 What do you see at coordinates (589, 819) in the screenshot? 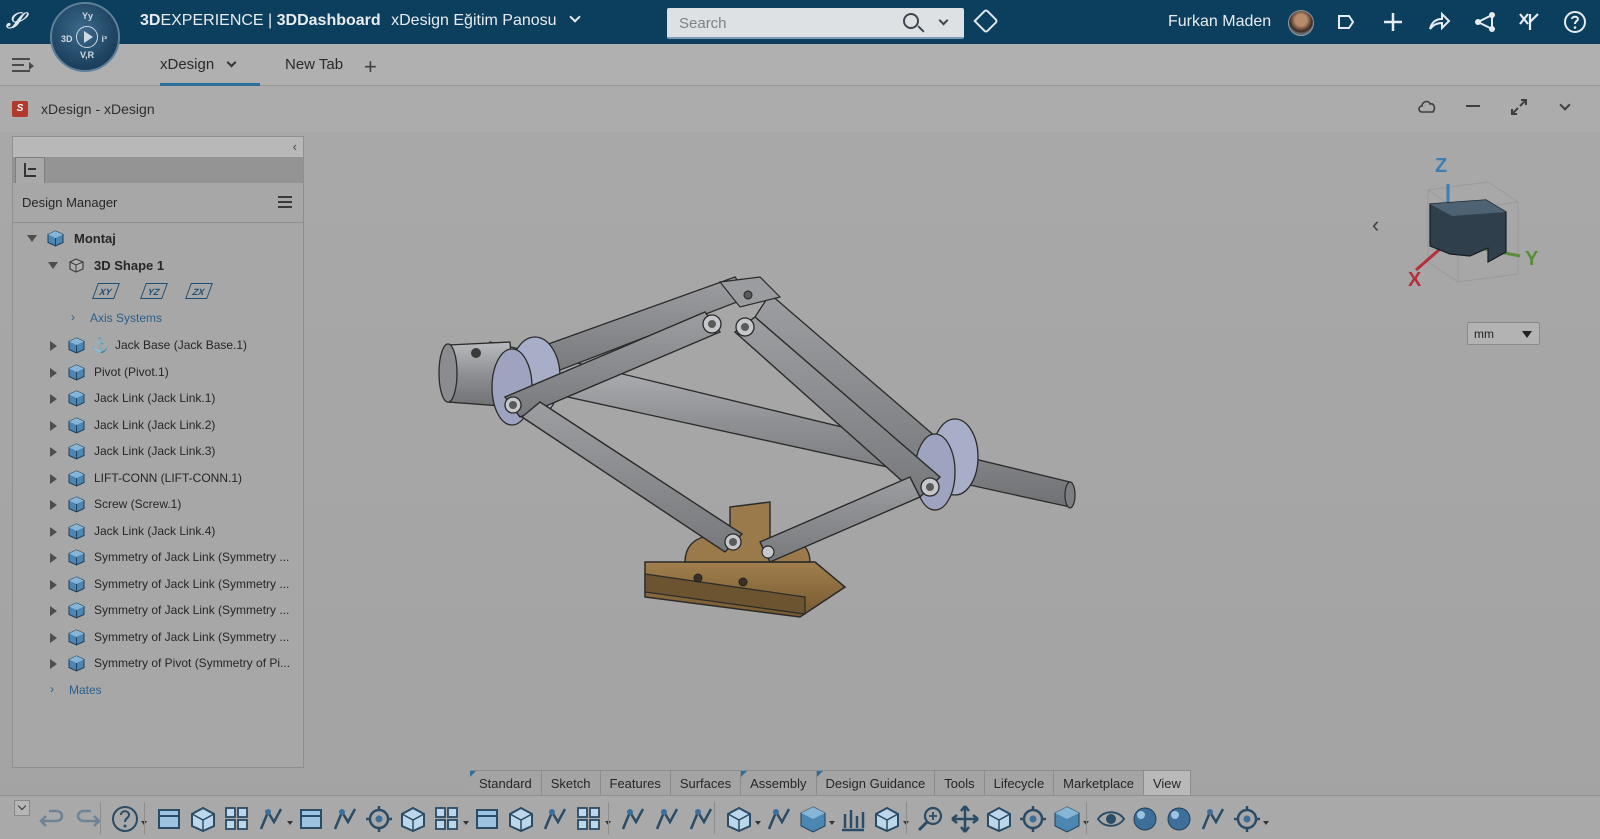
I see `instance-icon` at bounding box center [589, 819].